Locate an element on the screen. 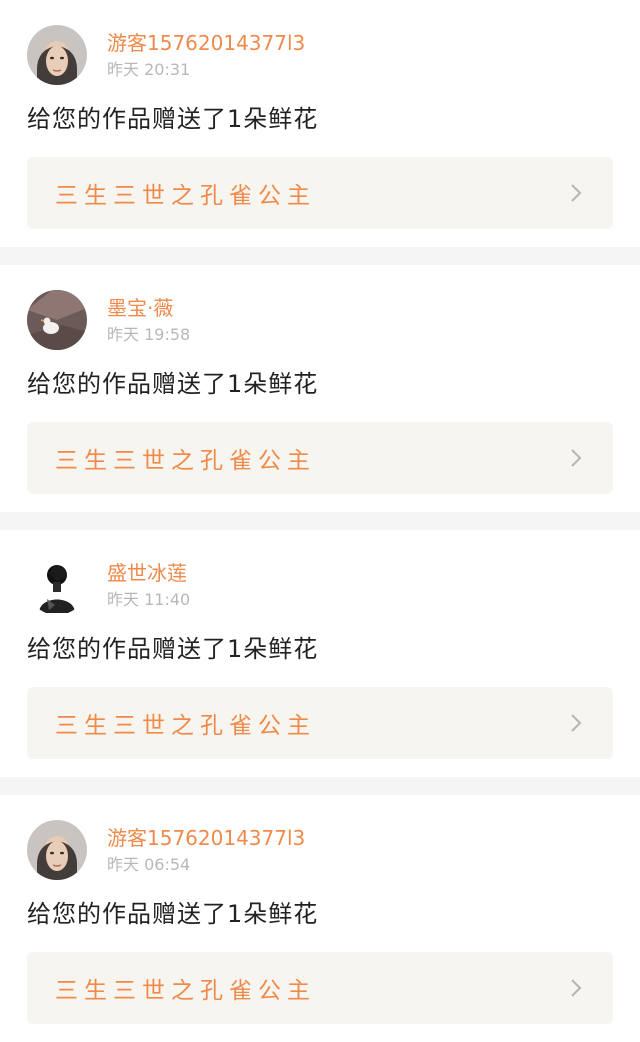  timestamp: 昨天 19:58 is located at coordinates (149, 334).